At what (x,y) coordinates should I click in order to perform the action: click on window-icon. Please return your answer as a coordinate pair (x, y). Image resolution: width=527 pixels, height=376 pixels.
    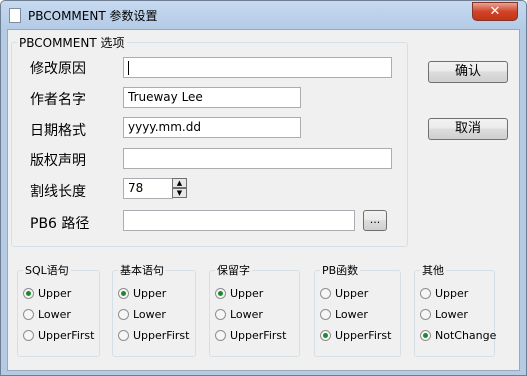
    Looking at the image, I should click on (15, 15).